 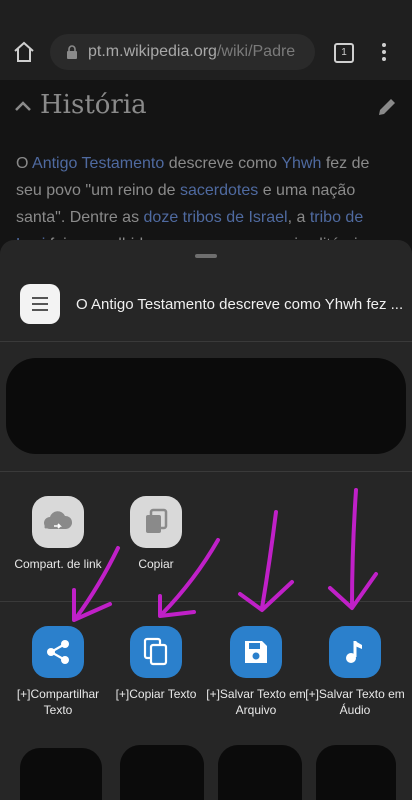 I want to click on drag-handle, so click(x=206, y=256).